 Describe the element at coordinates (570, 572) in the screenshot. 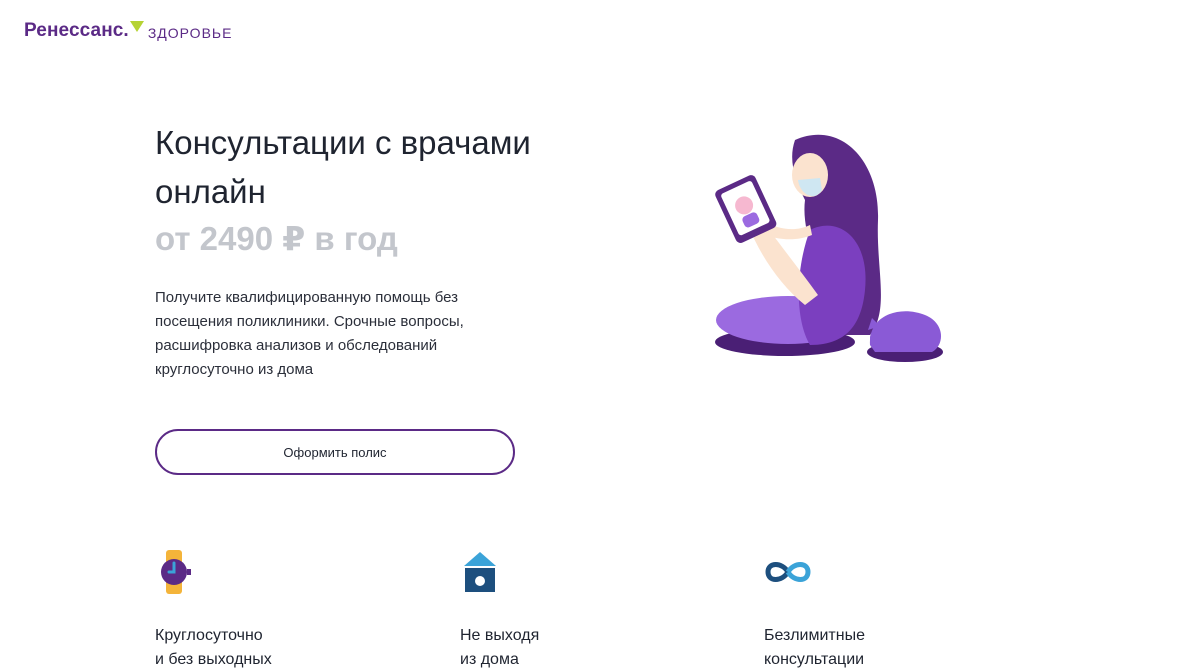

I see `house-icon` at that location.